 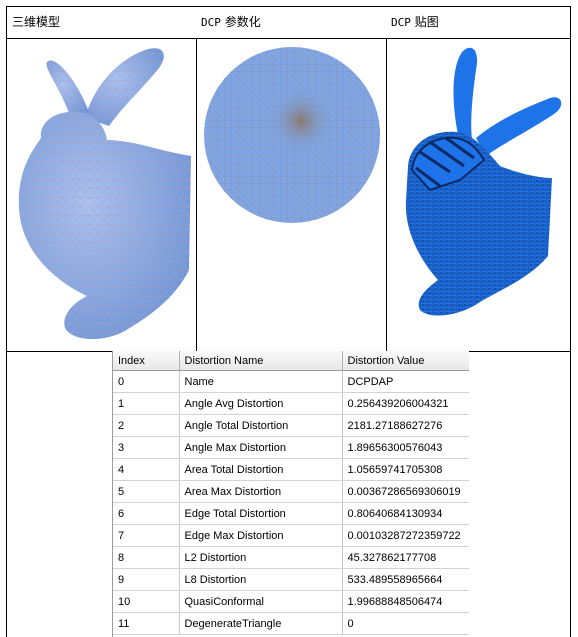 I want to click on table-row: 9 L8 Distortion 533.489558965664, so click(x=291, y=579).